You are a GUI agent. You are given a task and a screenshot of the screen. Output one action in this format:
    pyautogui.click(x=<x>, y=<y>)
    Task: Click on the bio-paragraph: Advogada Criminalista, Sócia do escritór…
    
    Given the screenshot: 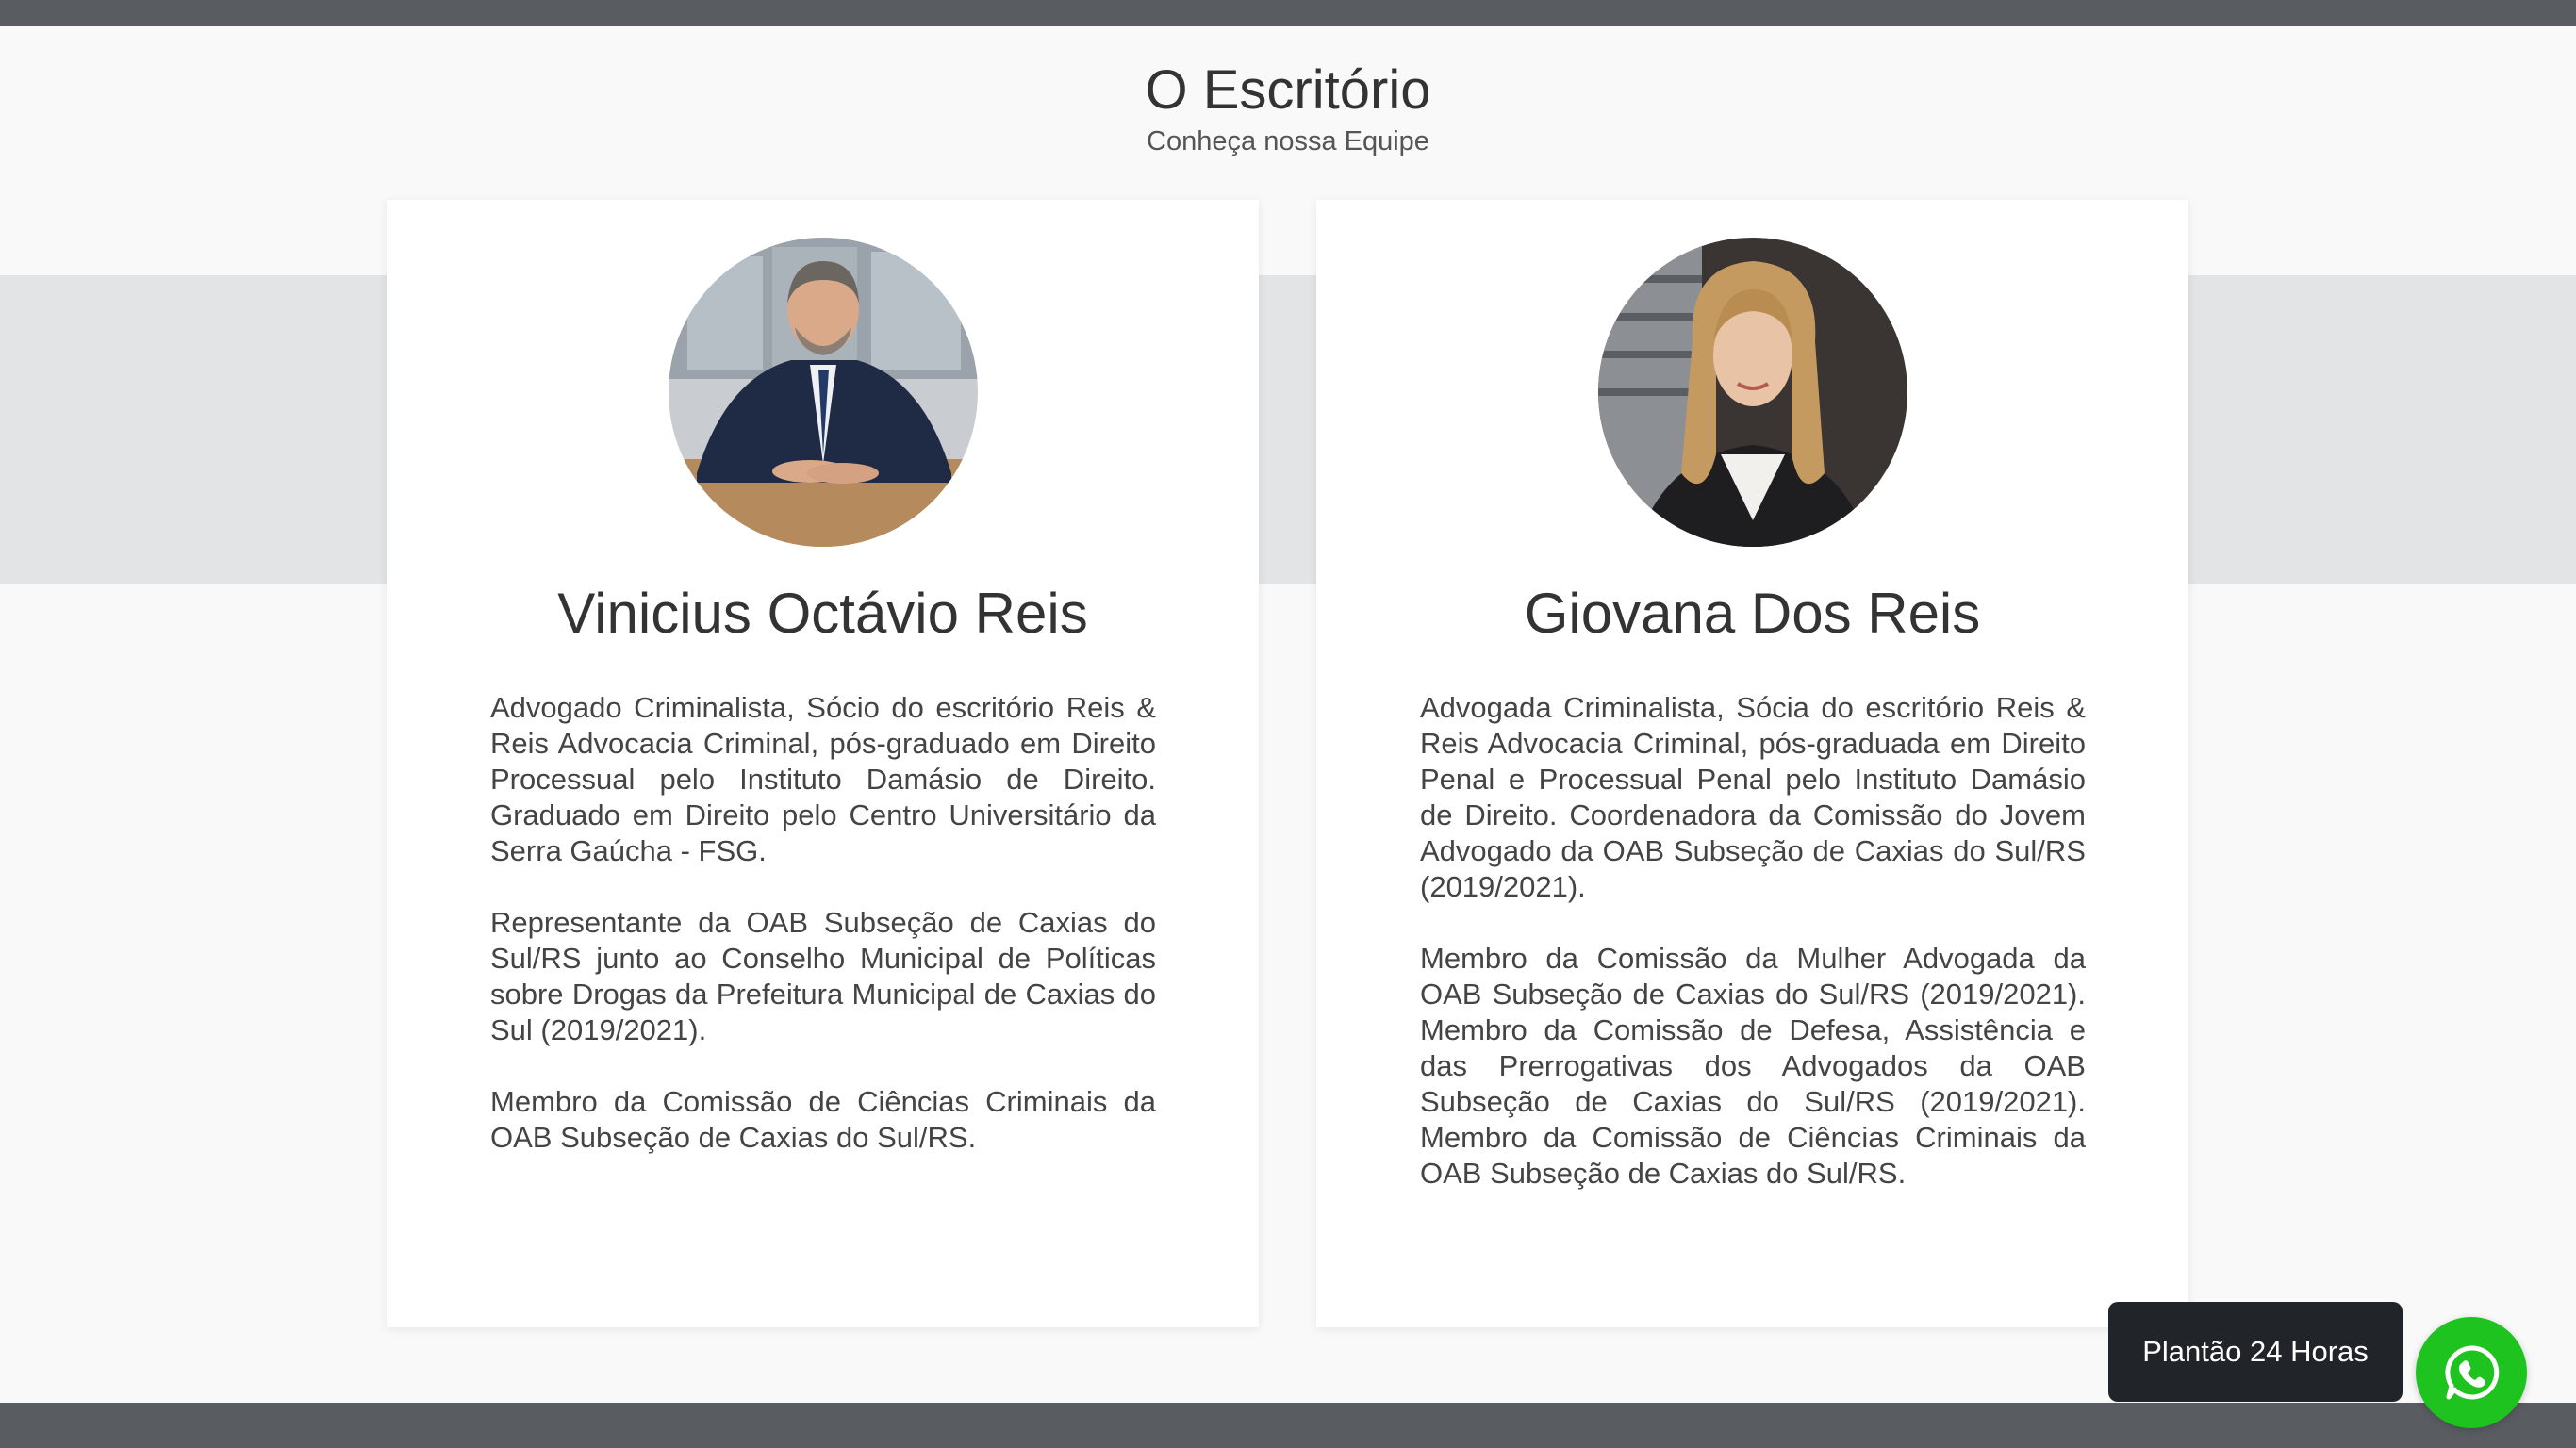 What is the action you would take?
    pyautogui.click(x=1753, y=797)
    